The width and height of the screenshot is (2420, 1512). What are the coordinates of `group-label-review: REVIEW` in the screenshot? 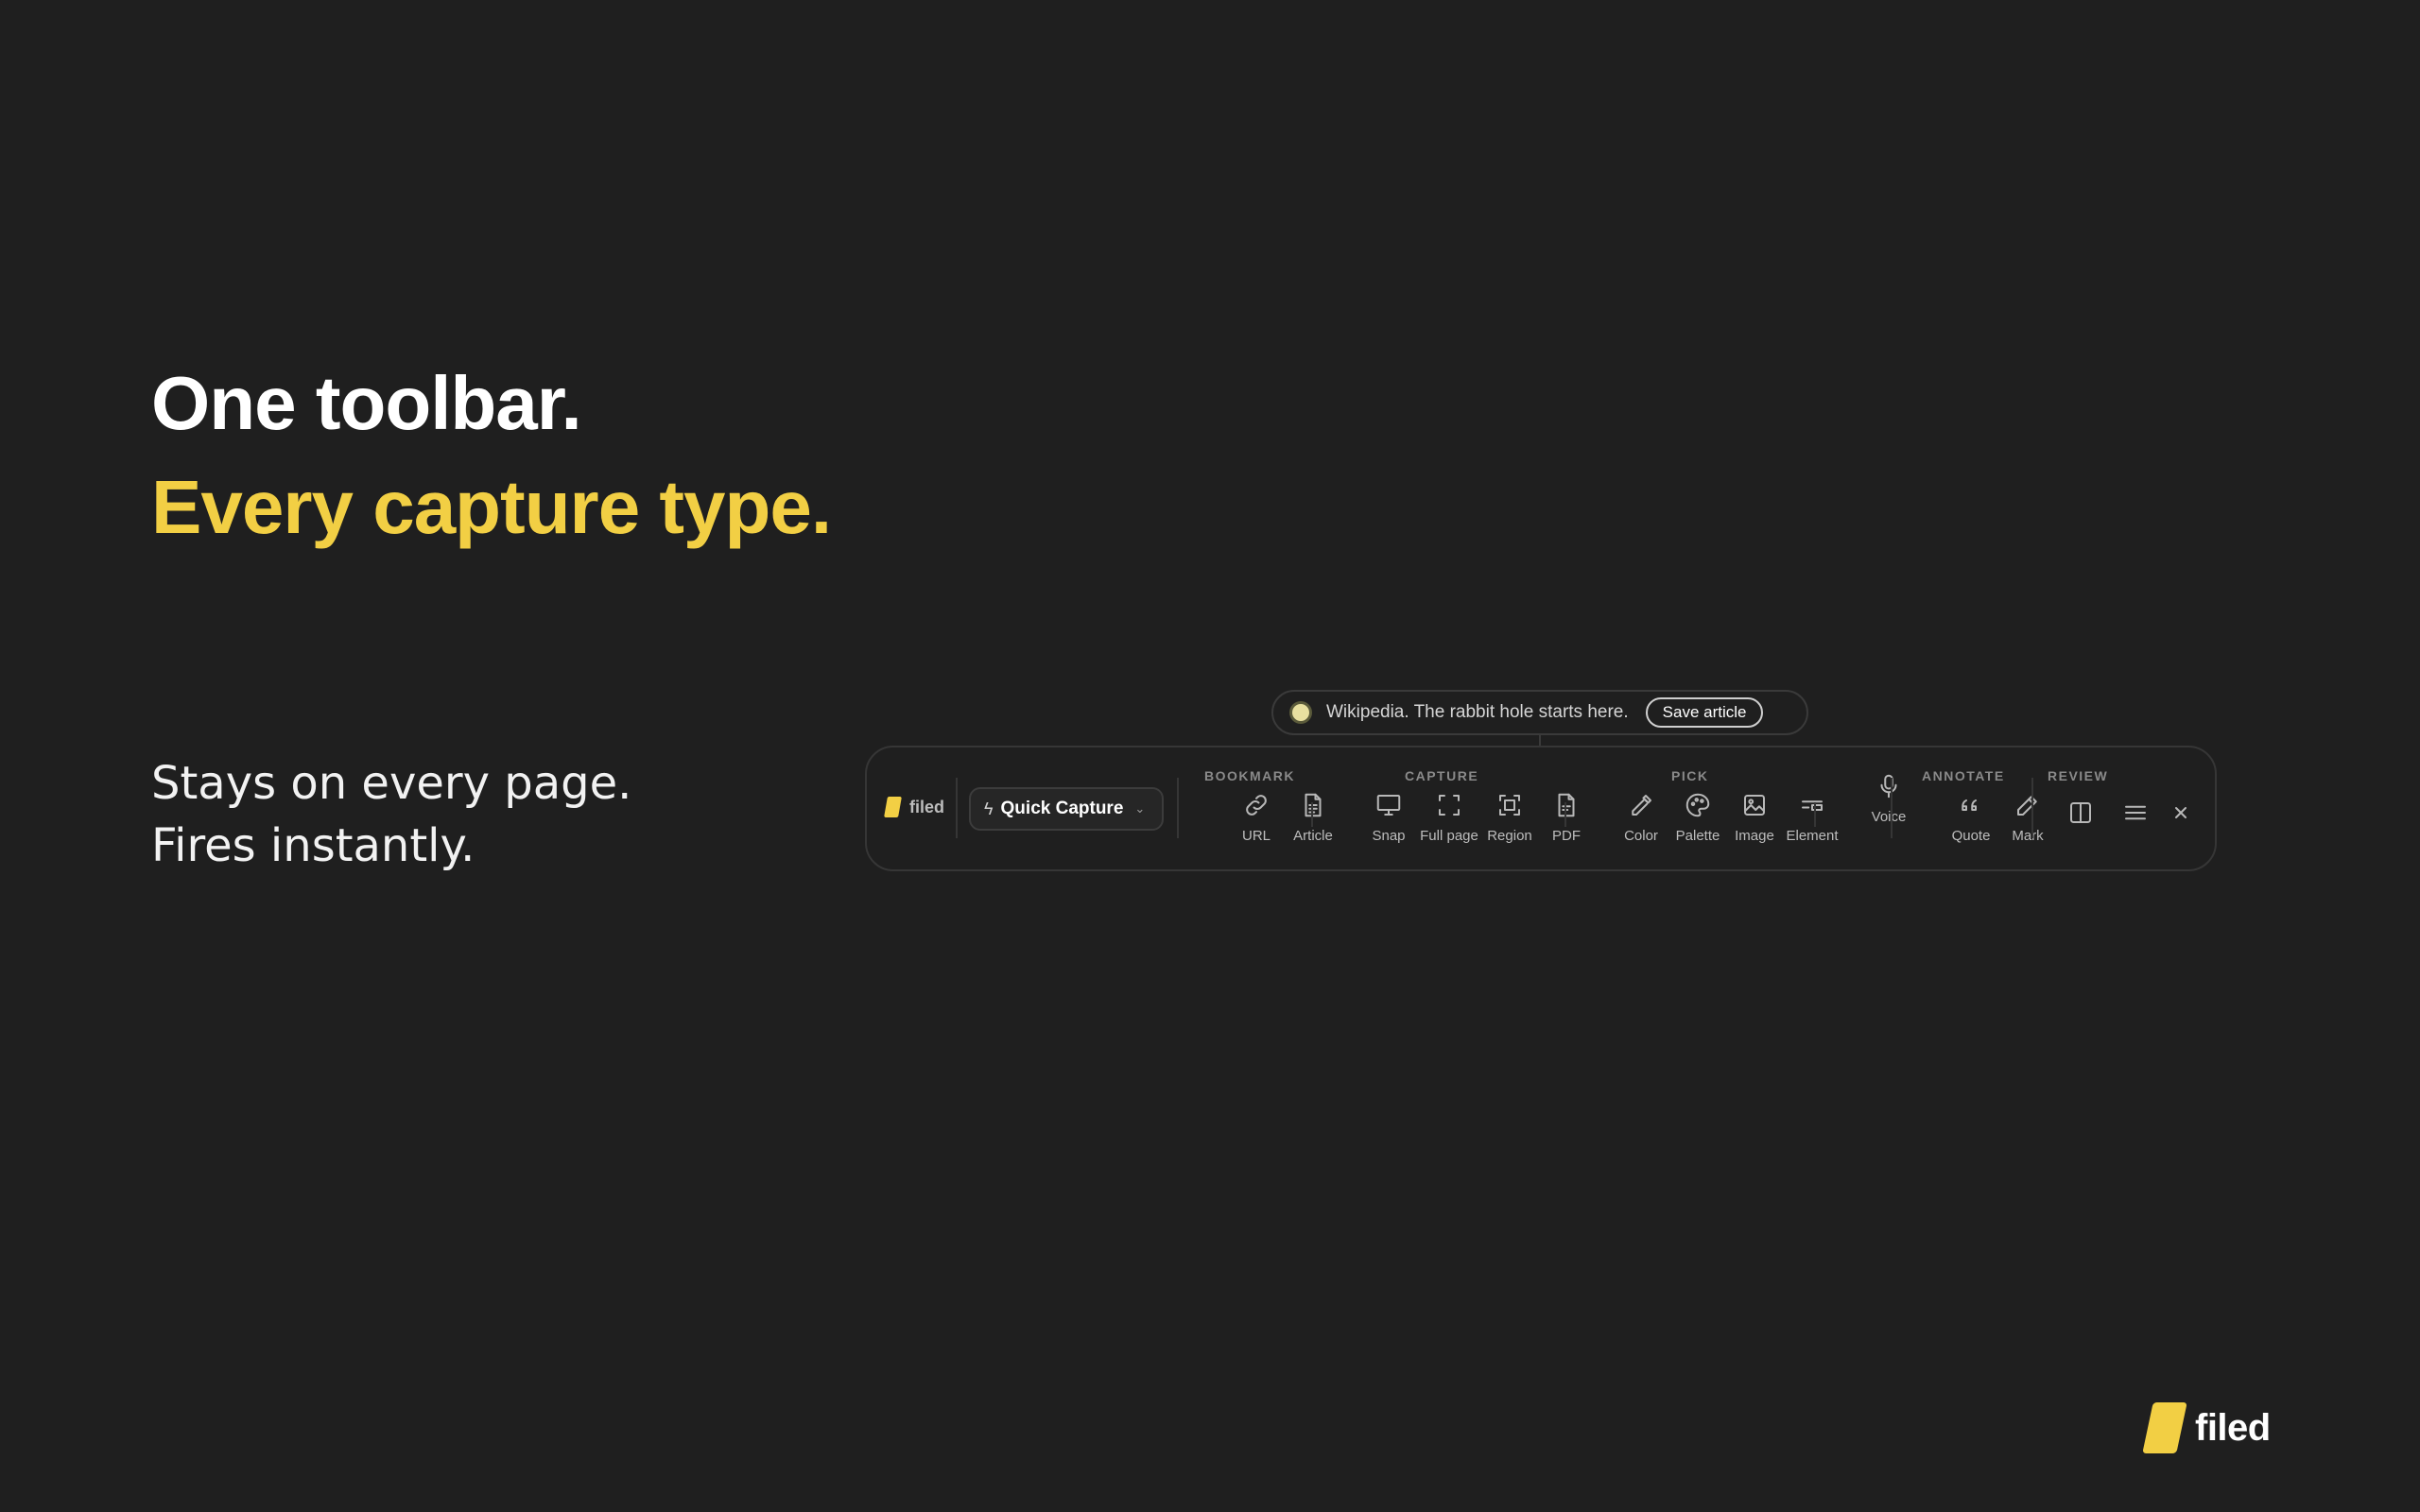 It's located at (2078, 775).